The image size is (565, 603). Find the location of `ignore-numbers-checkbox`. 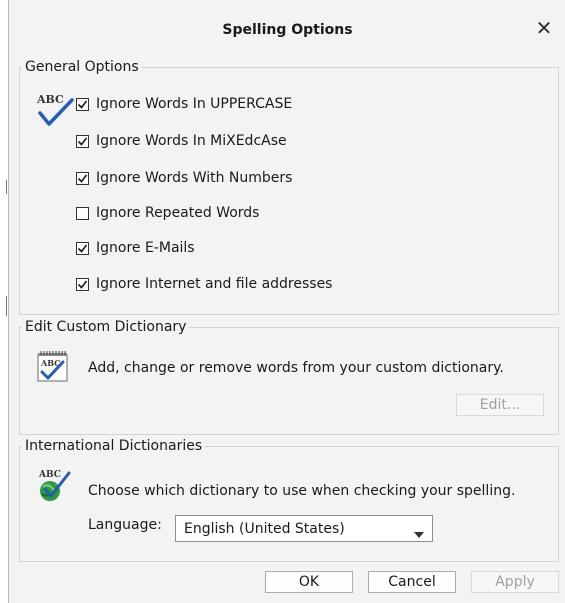

ignore-numbers-checkbox is located at coordinates (82, 178).